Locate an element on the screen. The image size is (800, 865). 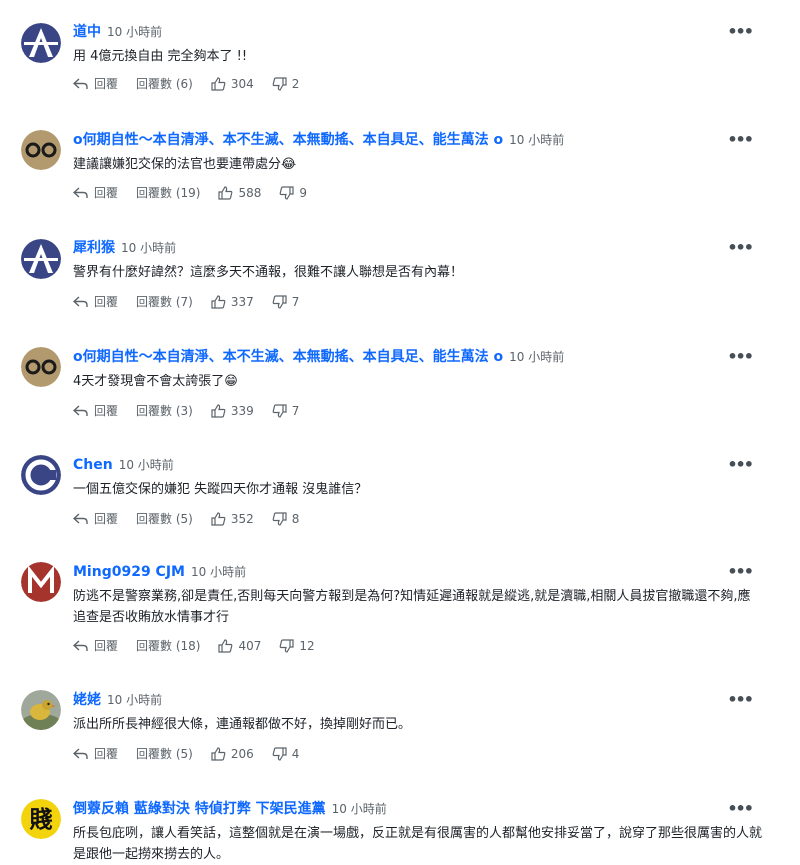
comment-actions: 回覆 回覆數 (3) 339 7 is located at coordinates (186, 410).